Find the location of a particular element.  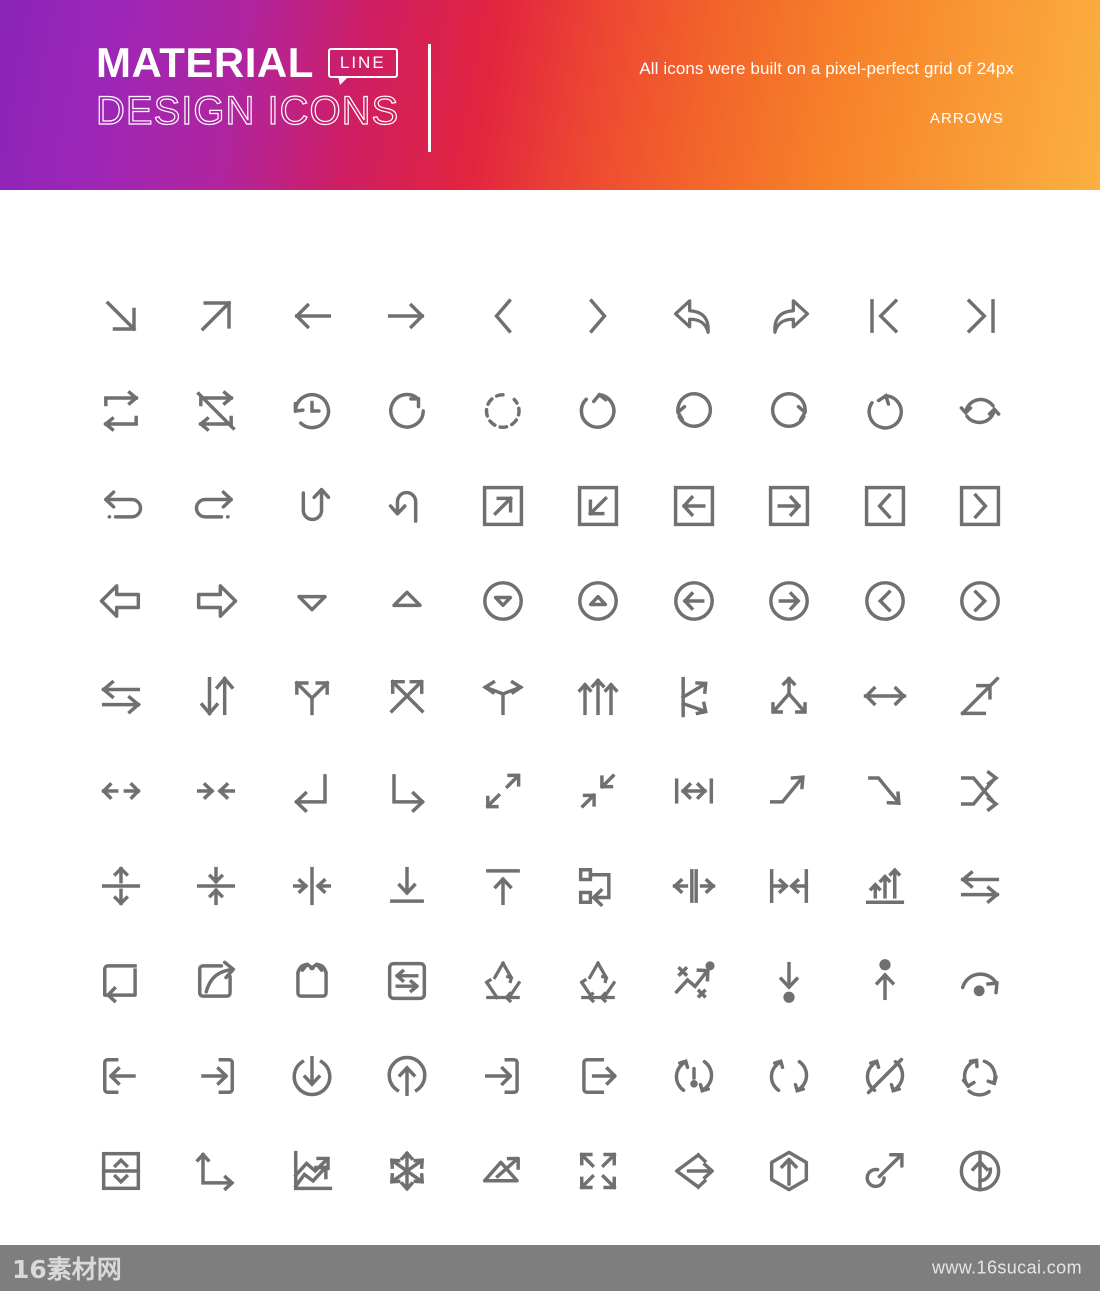

split-left-right-icon is located at coordinates (503, 696).